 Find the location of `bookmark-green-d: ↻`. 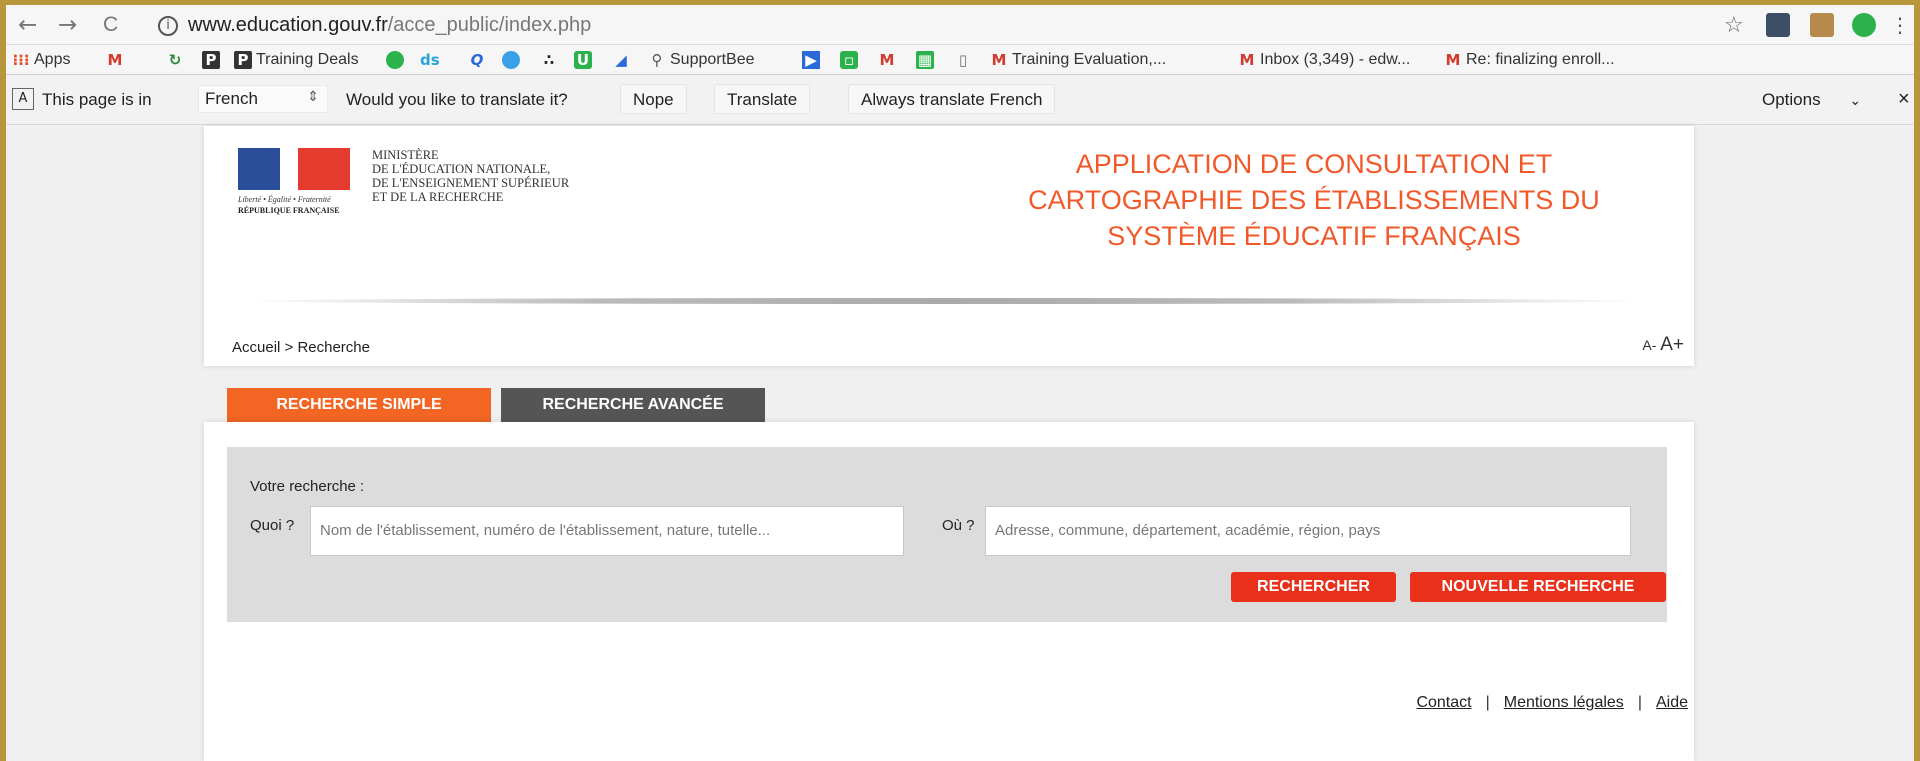

bookmark-green-d: ↻ is located at coordinates (177, 60).